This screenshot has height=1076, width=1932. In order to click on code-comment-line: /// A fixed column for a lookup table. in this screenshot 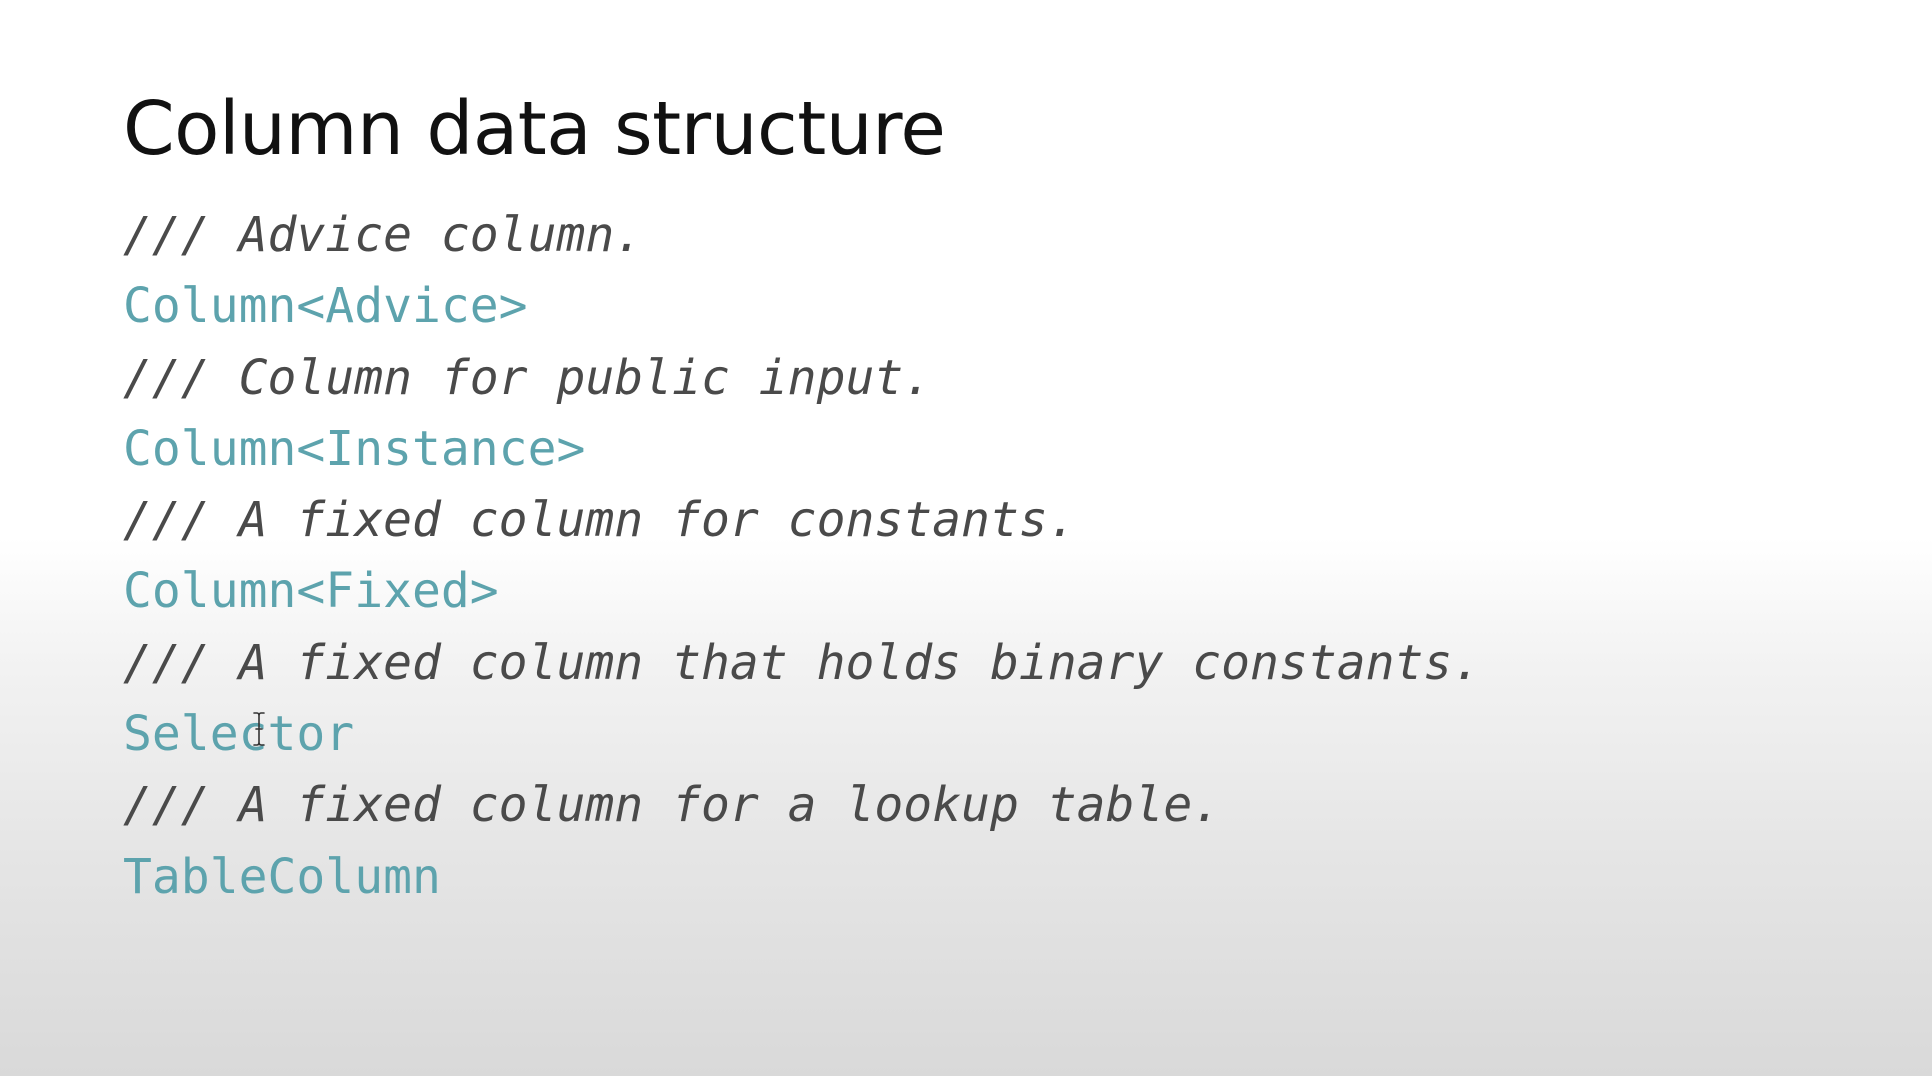, I will do `click(672, 805)`.